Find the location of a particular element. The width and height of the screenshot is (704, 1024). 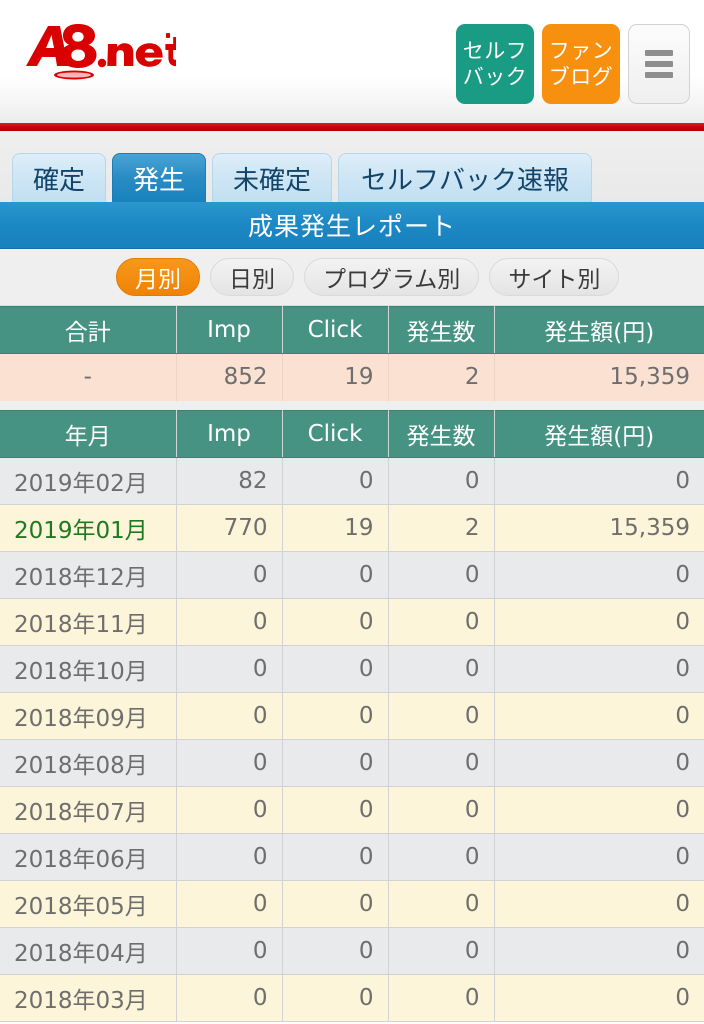

cell-yearmonth: 2018年03月 is located at coordinates (88, 998).